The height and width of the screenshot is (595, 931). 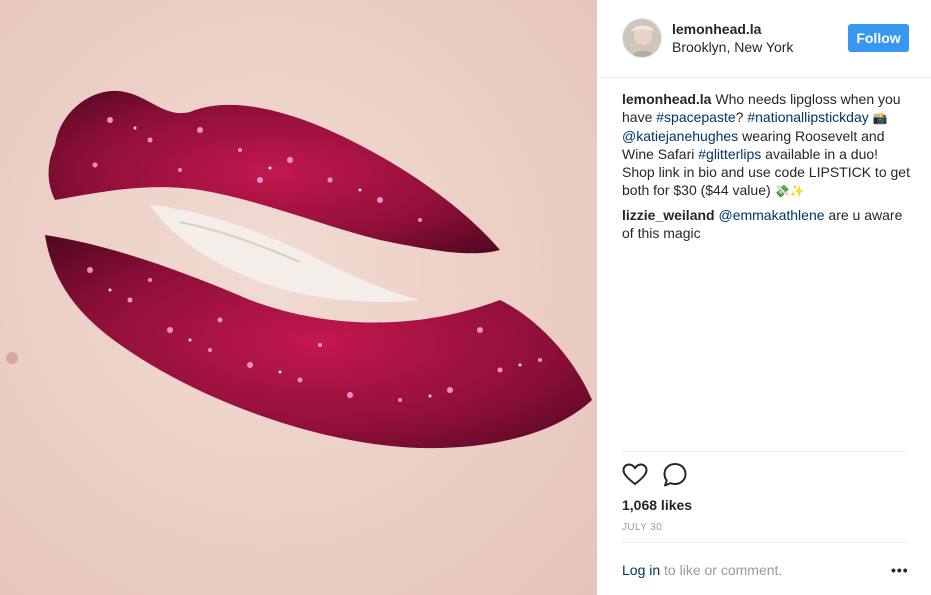 I want to click on login-link: Log in, so click(x=641, y=570).